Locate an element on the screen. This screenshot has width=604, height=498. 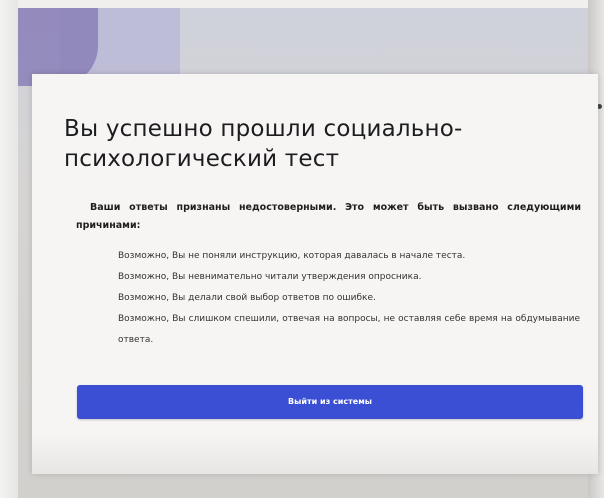
logout-button: Выйти из системы is located at coordinates (330, 402).